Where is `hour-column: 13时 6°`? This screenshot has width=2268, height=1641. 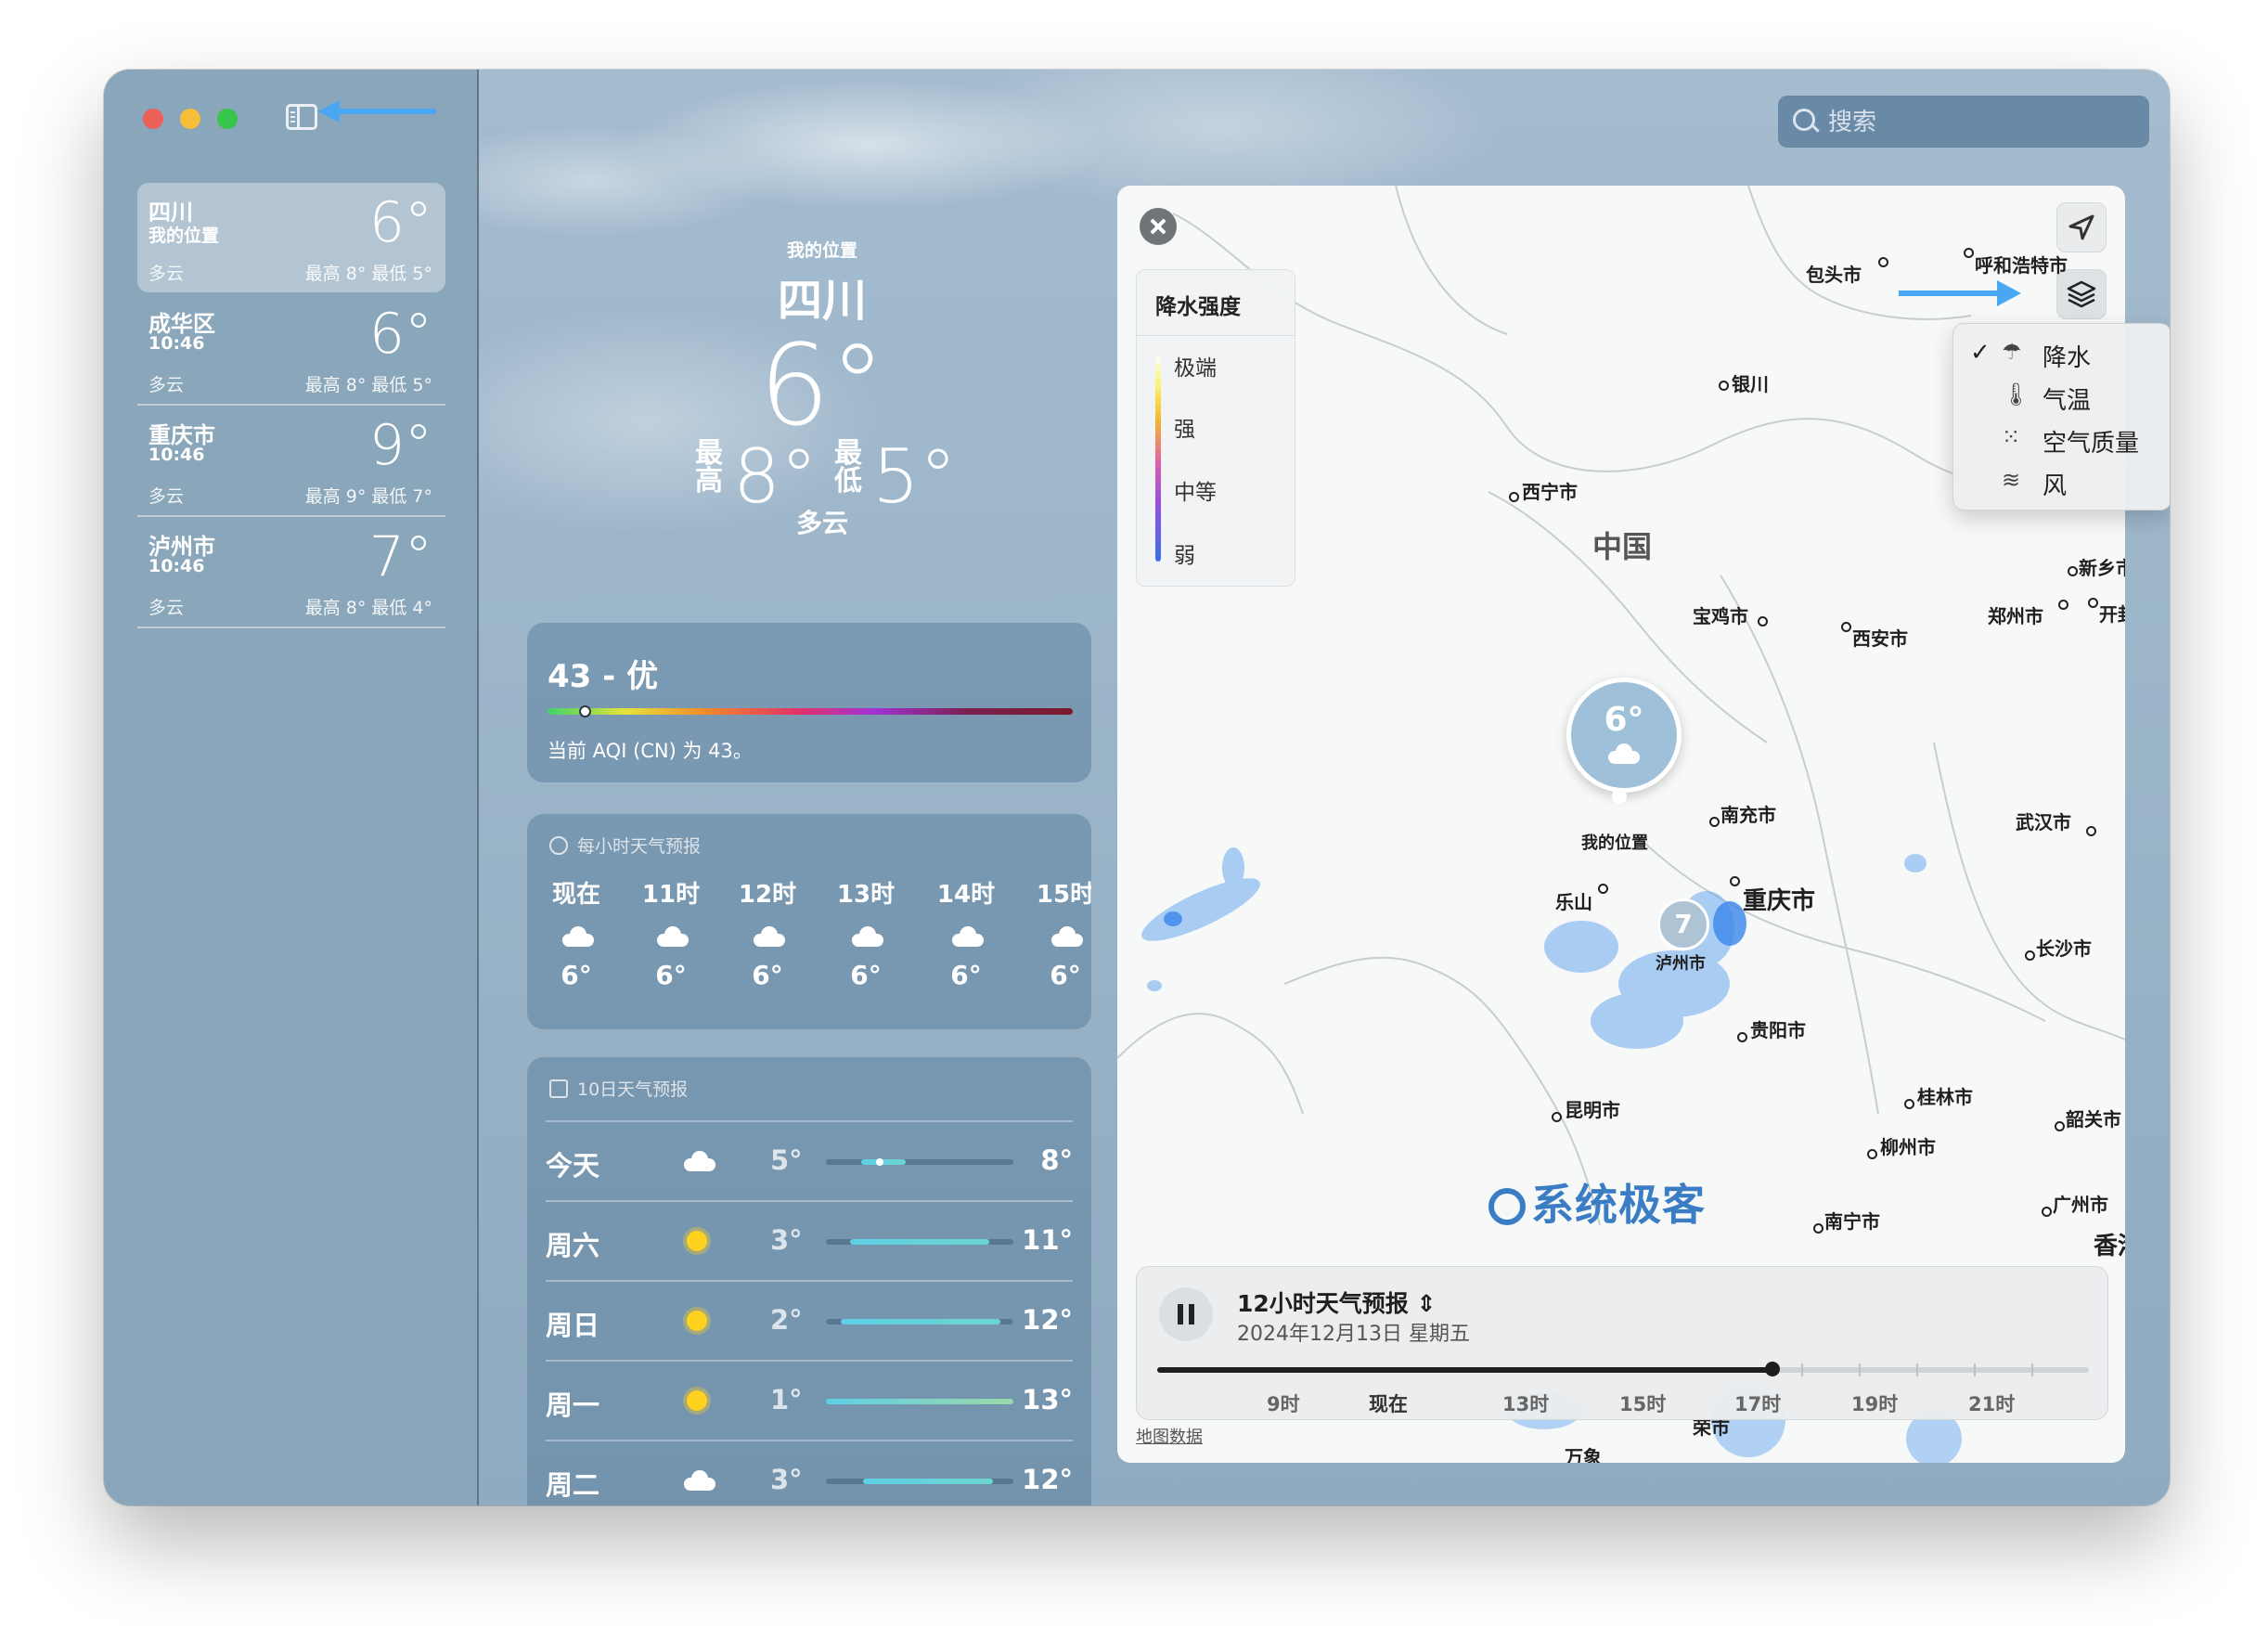
hour-column: 13时 6° is located at coordinates (866, 932).